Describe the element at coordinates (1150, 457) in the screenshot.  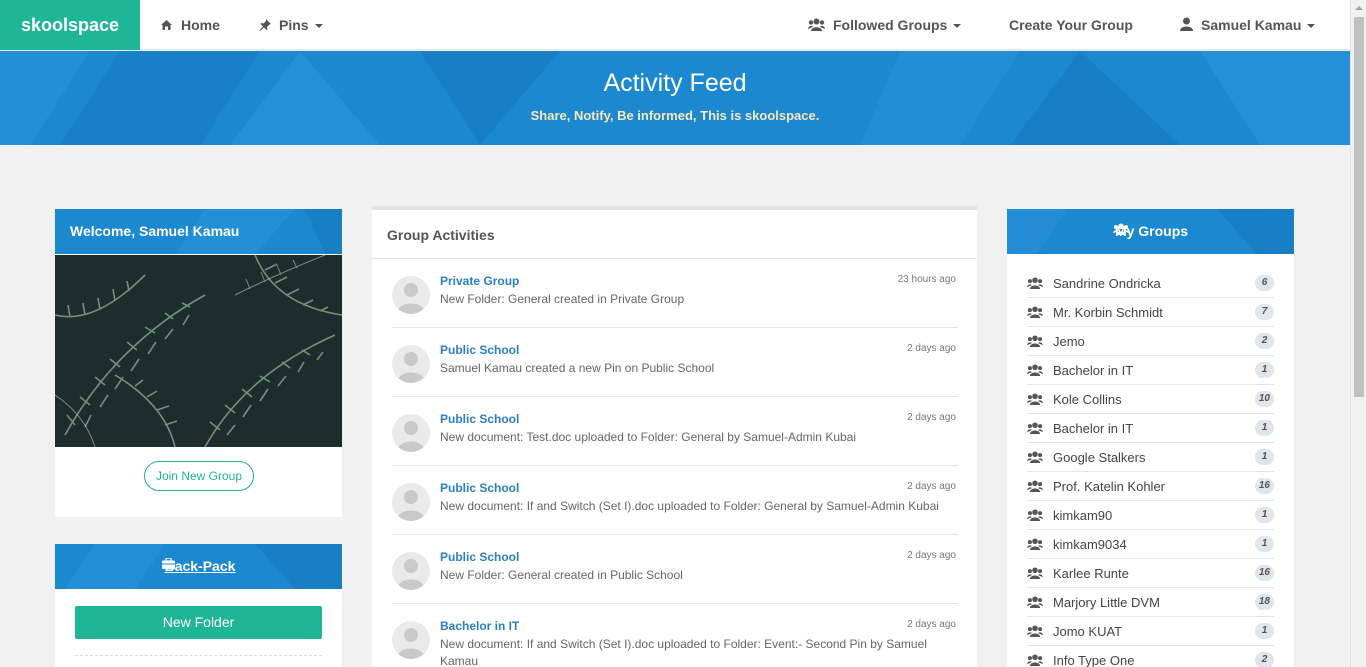
I see `group-list-item: Google Stalkers 1` at that location.